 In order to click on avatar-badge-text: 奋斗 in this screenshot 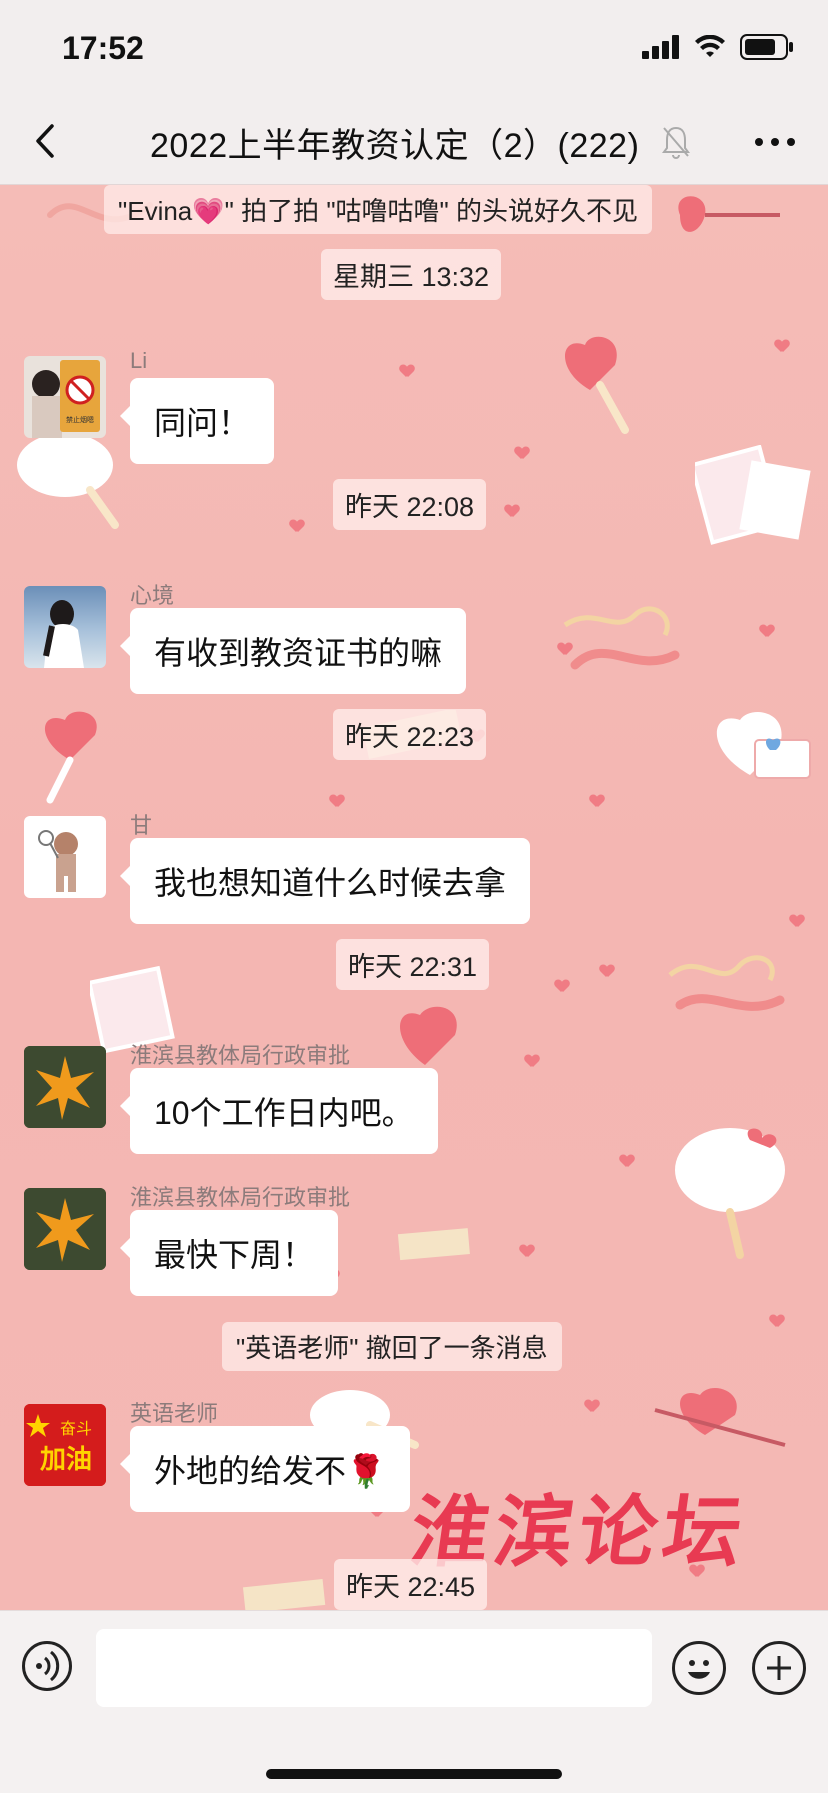, I will do `click(76, 1428)`.